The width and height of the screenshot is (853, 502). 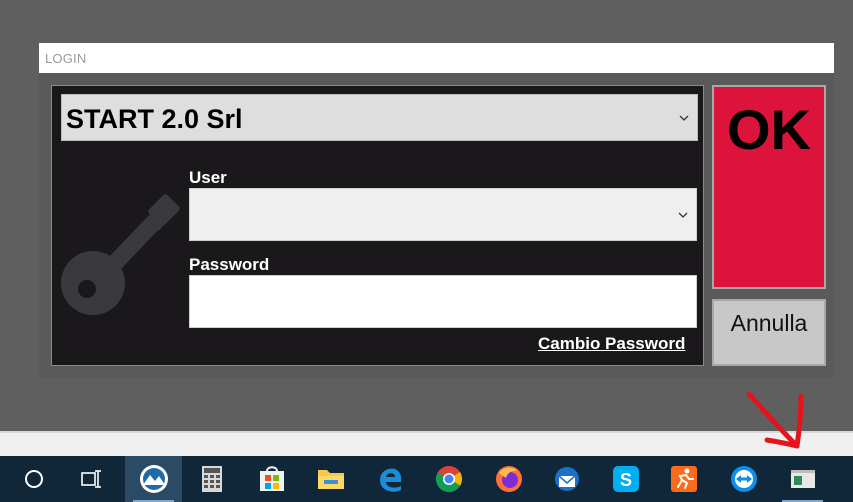 I want to click on status-strip, so click(x=426, y=443).